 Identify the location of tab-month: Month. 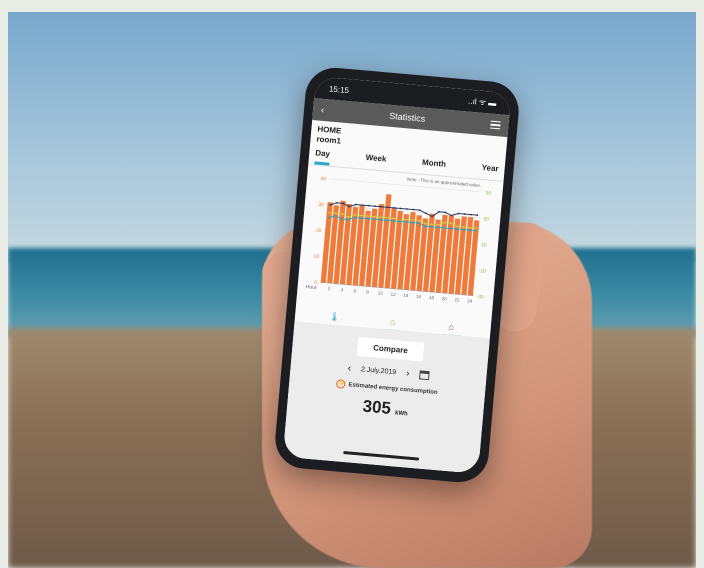
(434, 167).